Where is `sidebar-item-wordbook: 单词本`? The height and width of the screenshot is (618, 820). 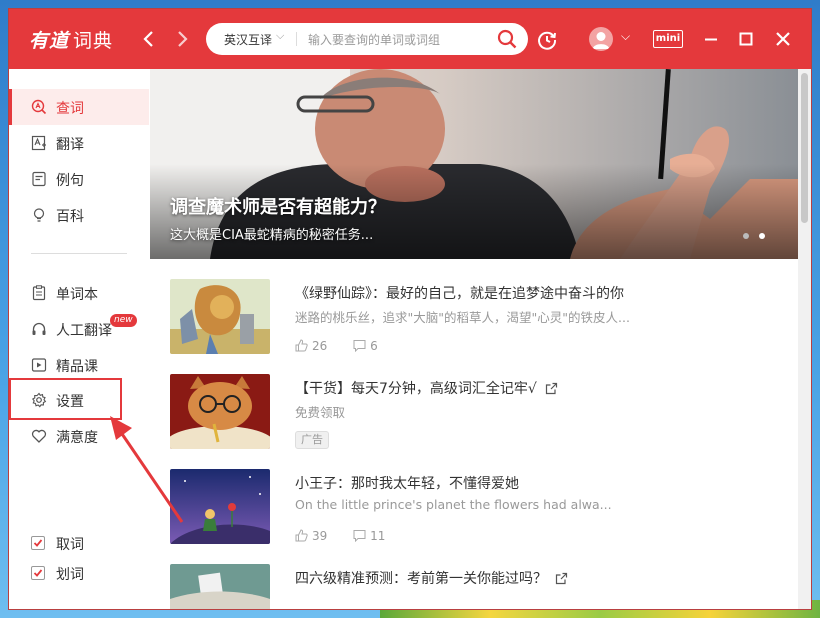 sidebar-item-wordbook: 单词本 is located at coordinates (79, 293).